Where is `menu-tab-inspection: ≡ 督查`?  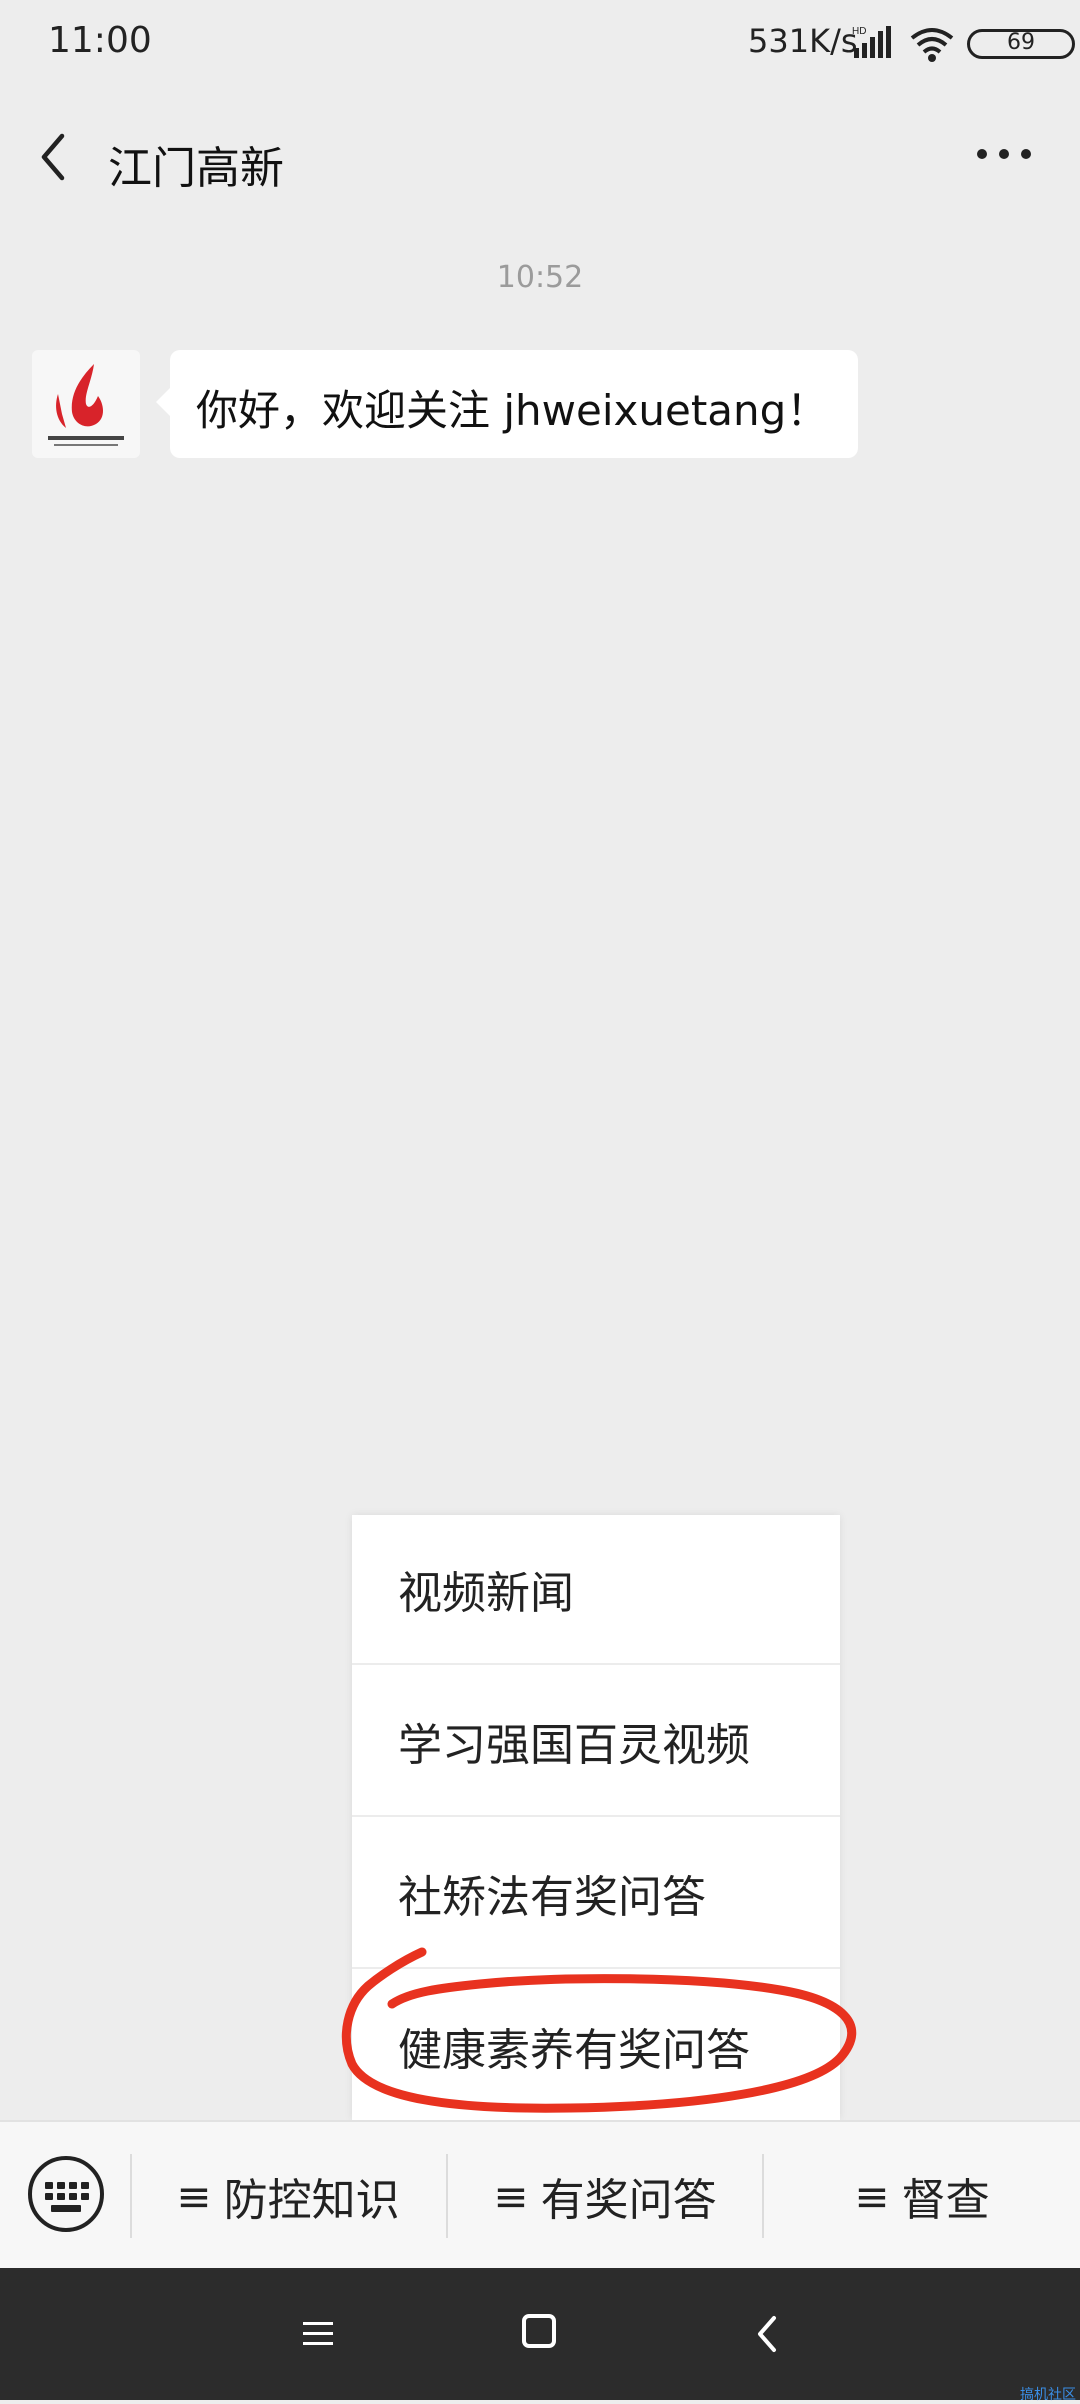 menu-tab-inspection: ≡ 督查 is located at coordinates (922, 2196).